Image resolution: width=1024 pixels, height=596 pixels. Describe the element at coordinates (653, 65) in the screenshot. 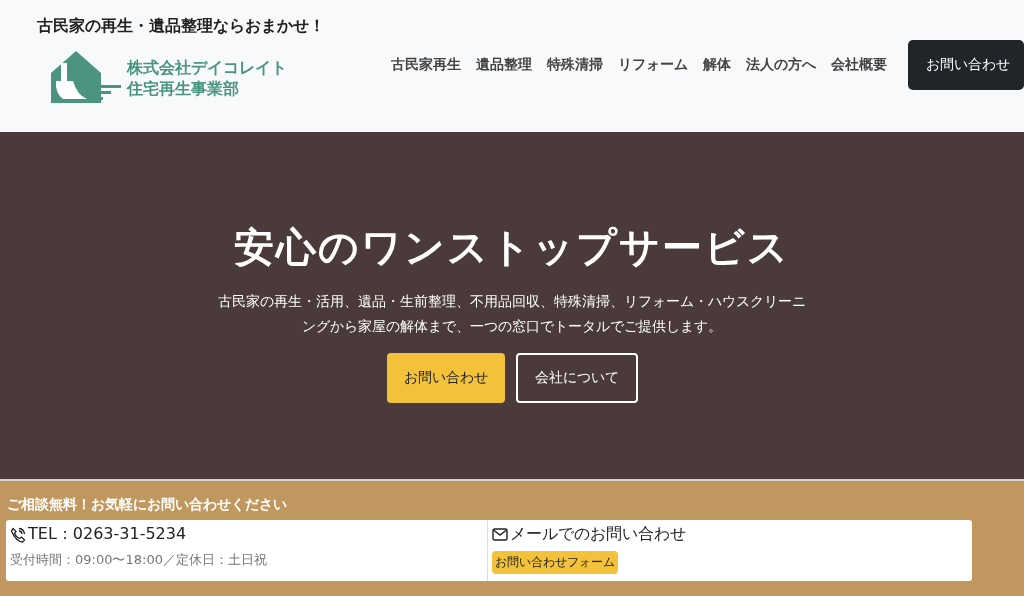

I see `nav-link: リフォーム` at that location.